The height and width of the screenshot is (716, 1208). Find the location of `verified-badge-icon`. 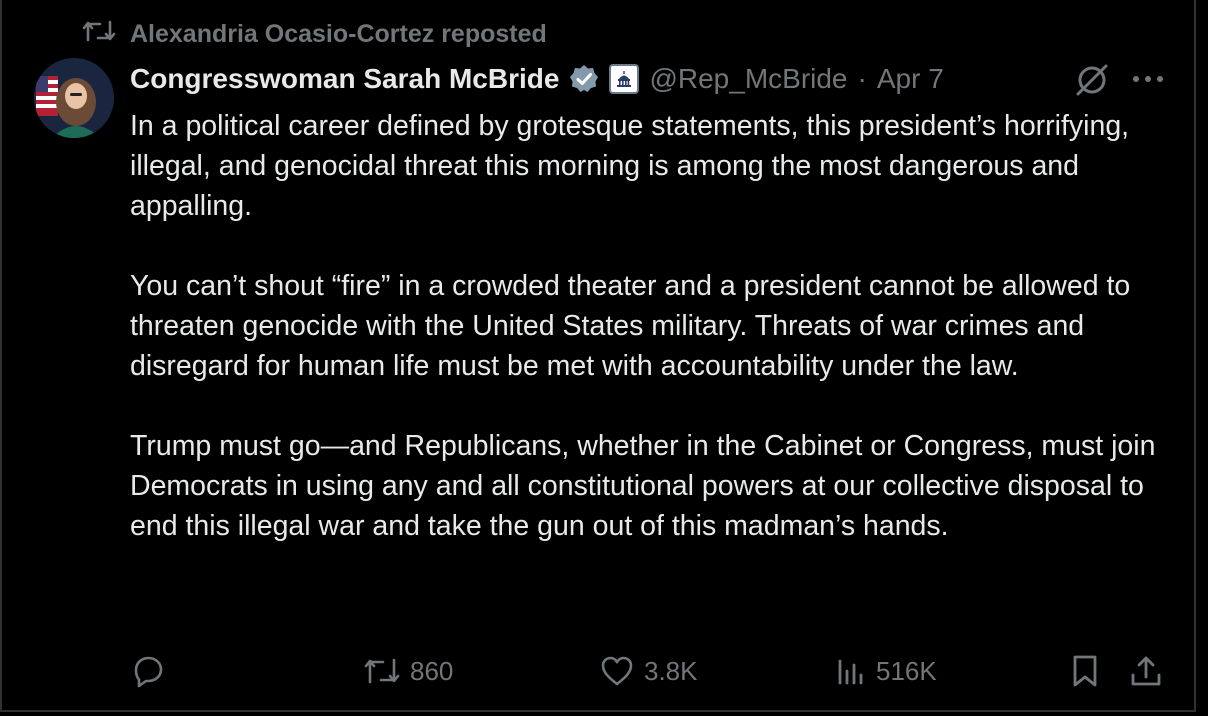

verified-badge-icon is located at coordinates (584, 79).